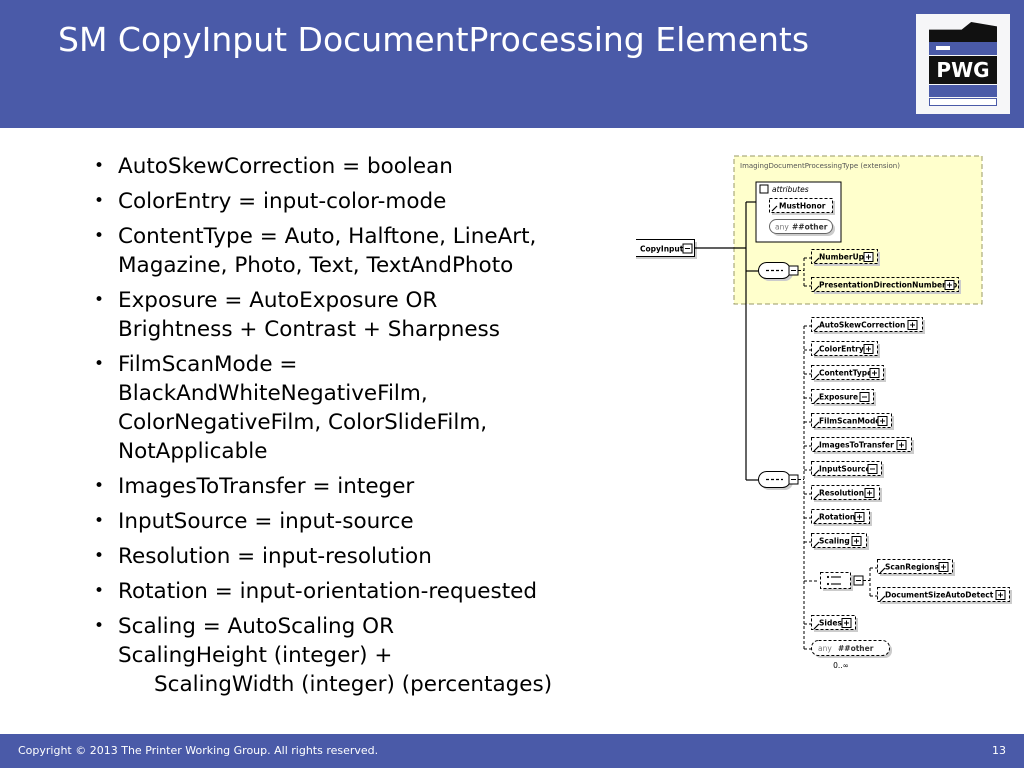  I want to click on bullet-line: NotApplicable, so click(193, 451).